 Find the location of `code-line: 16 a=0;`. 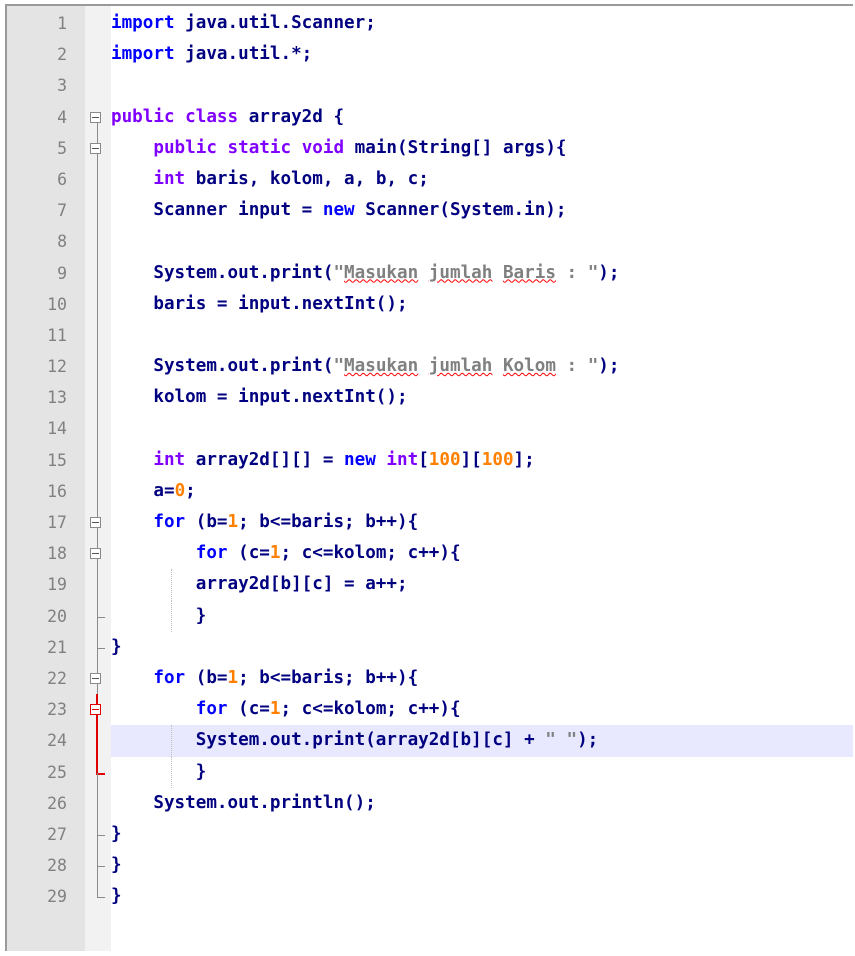

code-line: 16 a=0; is located at coordinates (430, 491).